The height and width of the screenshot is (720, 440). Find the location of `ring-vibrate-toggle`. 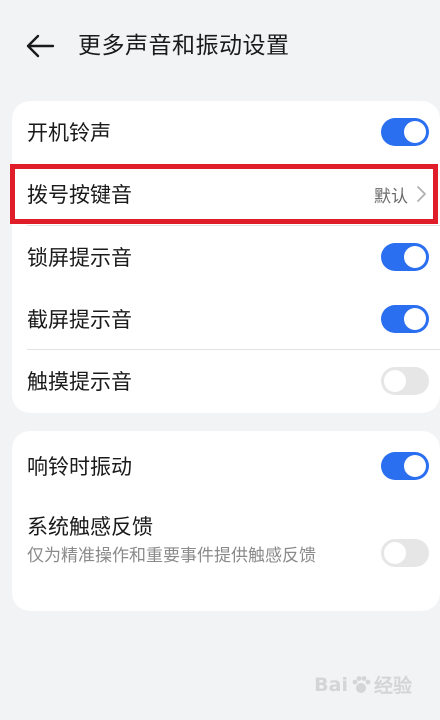

ring-vibrate-toggle is located at coordinates (405, 466).